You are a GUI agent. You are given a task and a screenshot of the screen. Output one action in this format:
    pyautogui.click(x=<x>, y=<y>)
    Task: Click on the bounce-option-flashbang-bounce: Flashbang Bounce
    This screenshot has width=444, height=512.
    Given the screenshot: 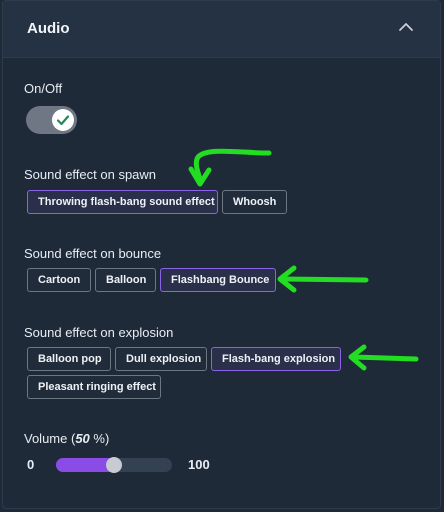 What is the action you would take?
    pyautogui.click(x=218, y=280)
    